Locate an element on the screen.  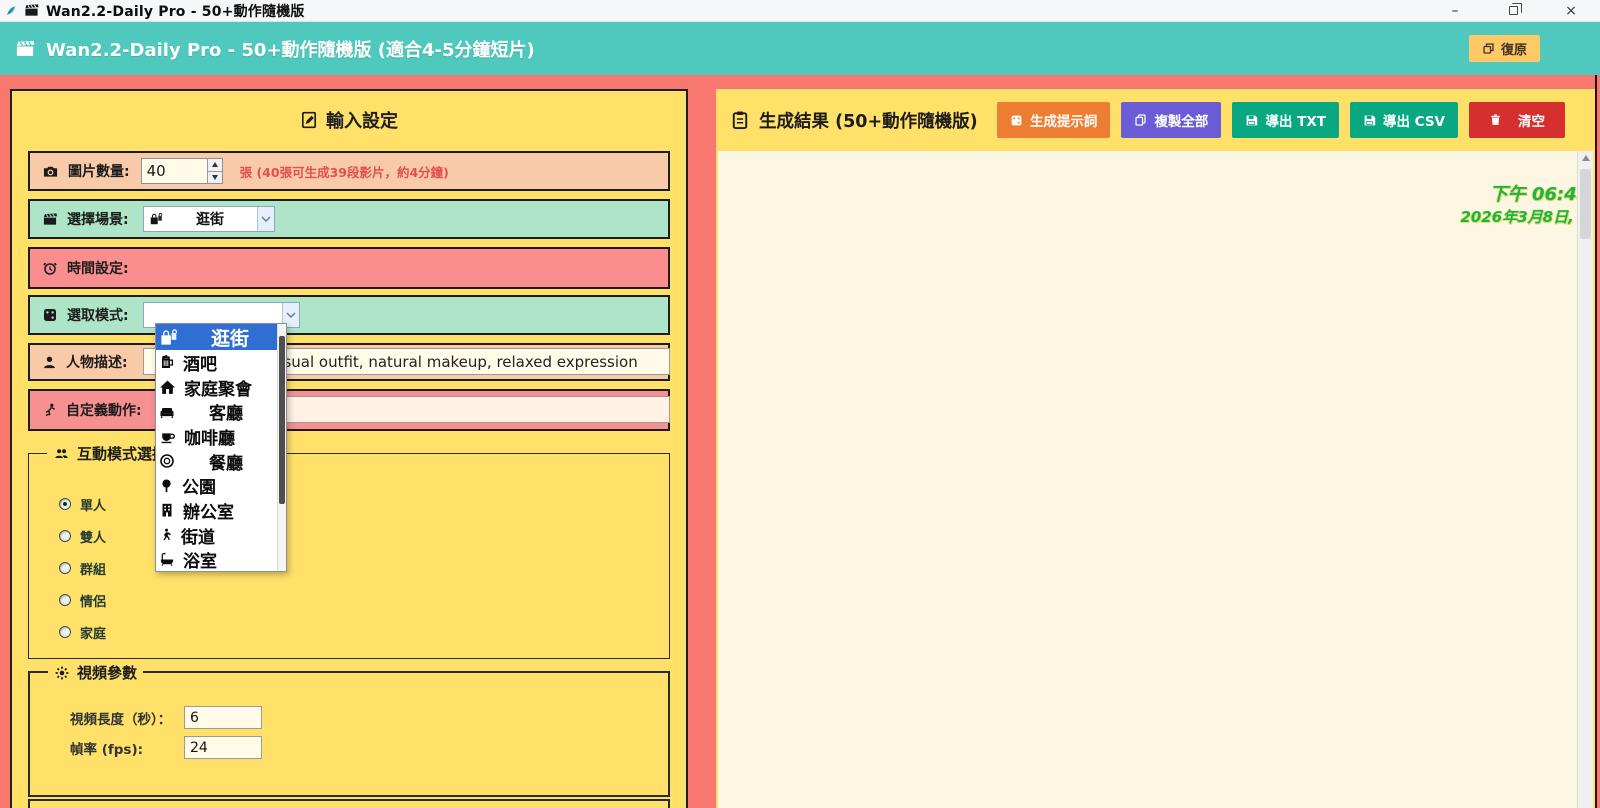
combobox-arrow-button is located at coordinates (265, 219).